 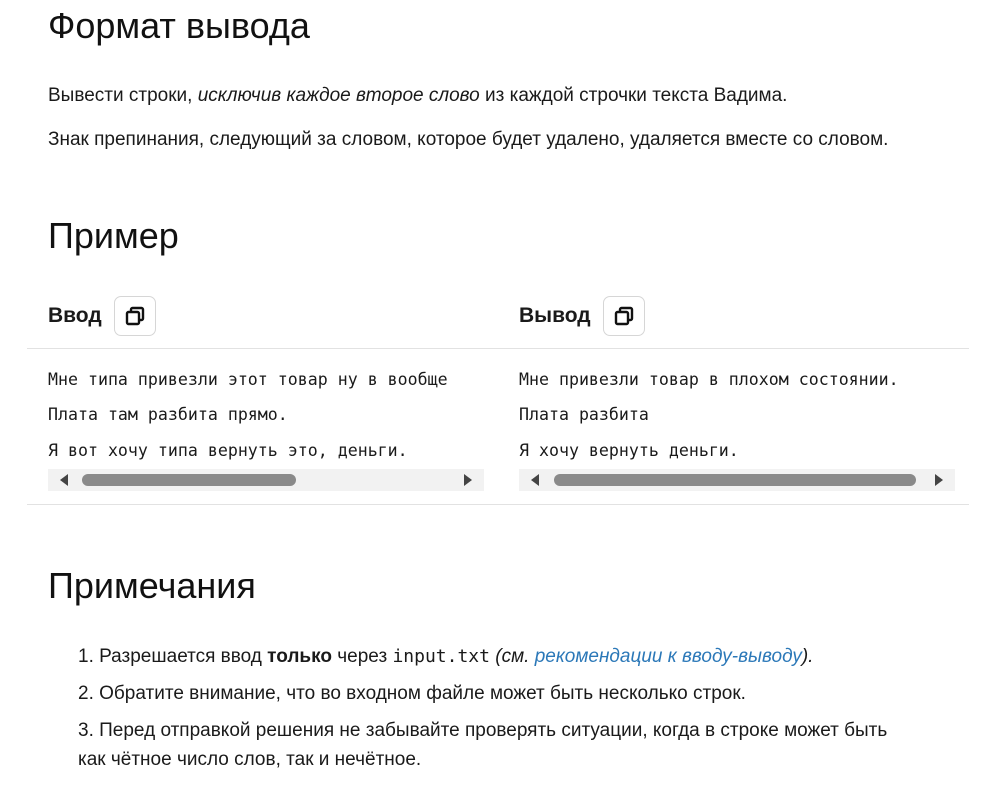 I want to click on para1-text-after: из каждой строчки текста Вадима., so click(x=633, y=95).